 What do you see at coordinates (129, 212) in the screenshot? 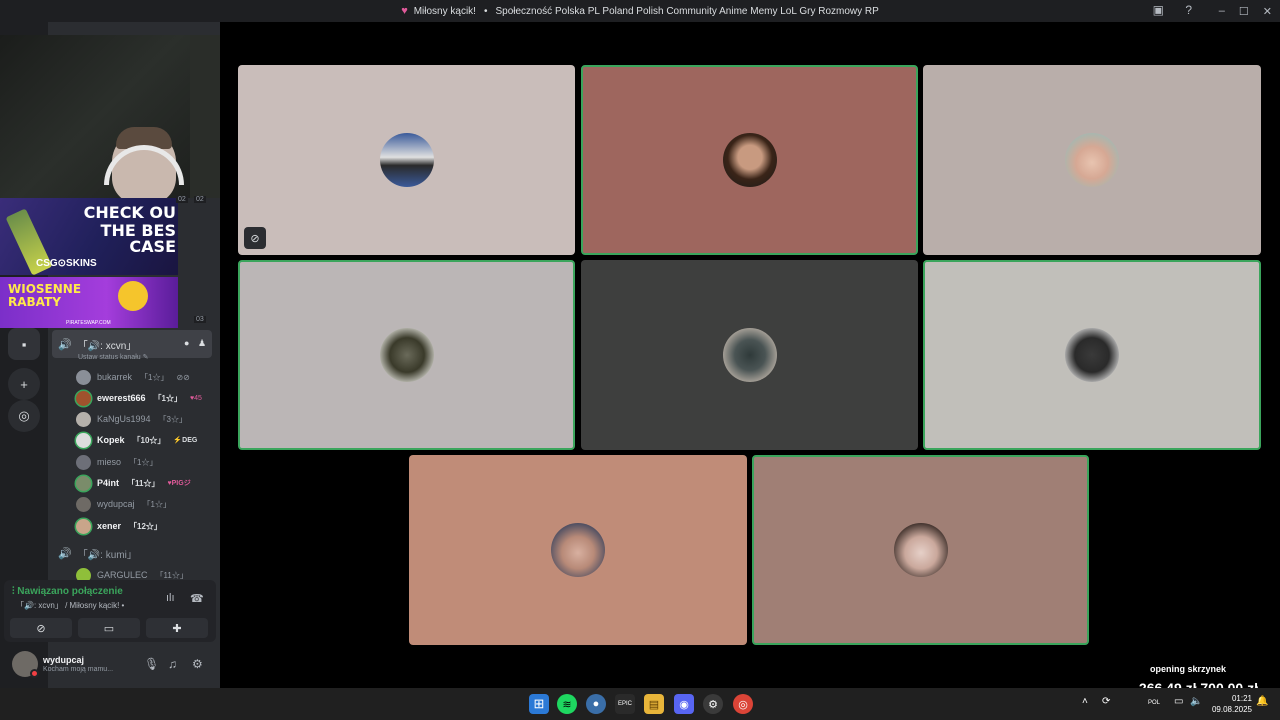
I see `ad-headline-1: CHECK OU` at bounding box center [129, 212].